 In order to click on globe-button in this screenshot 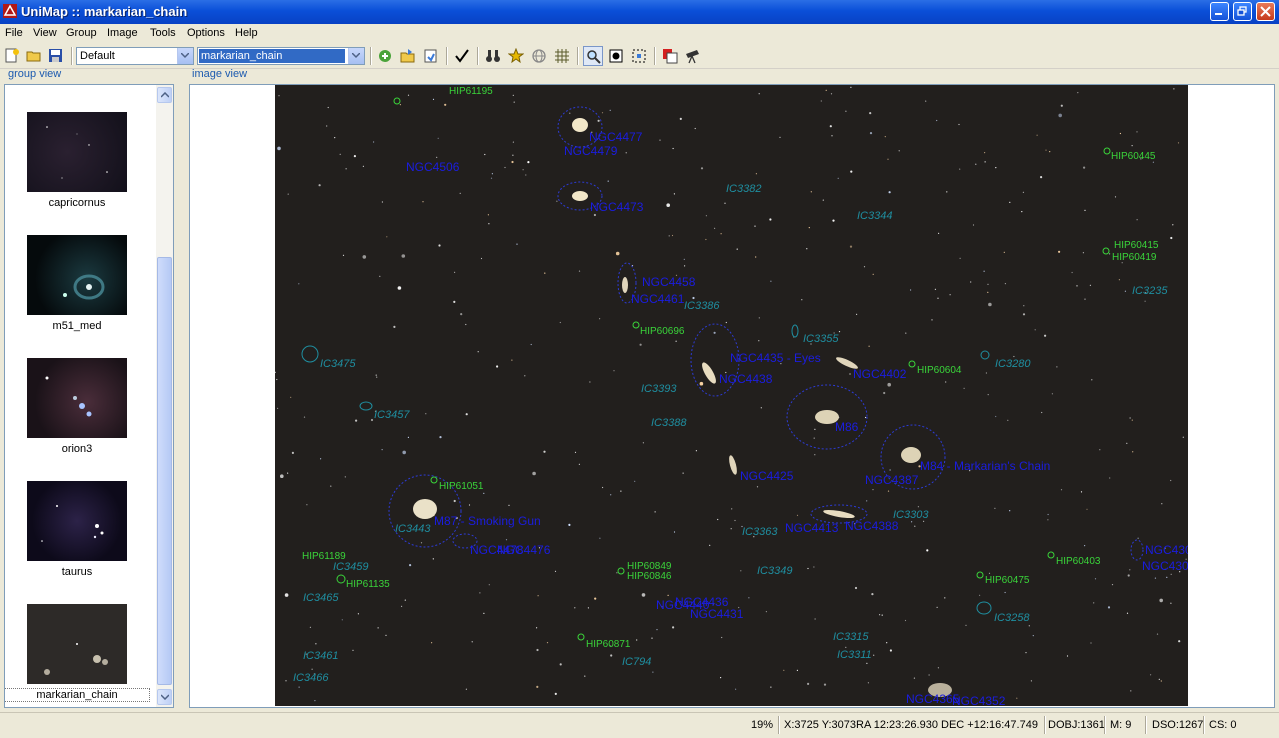, I will do `click(539, 56)`.